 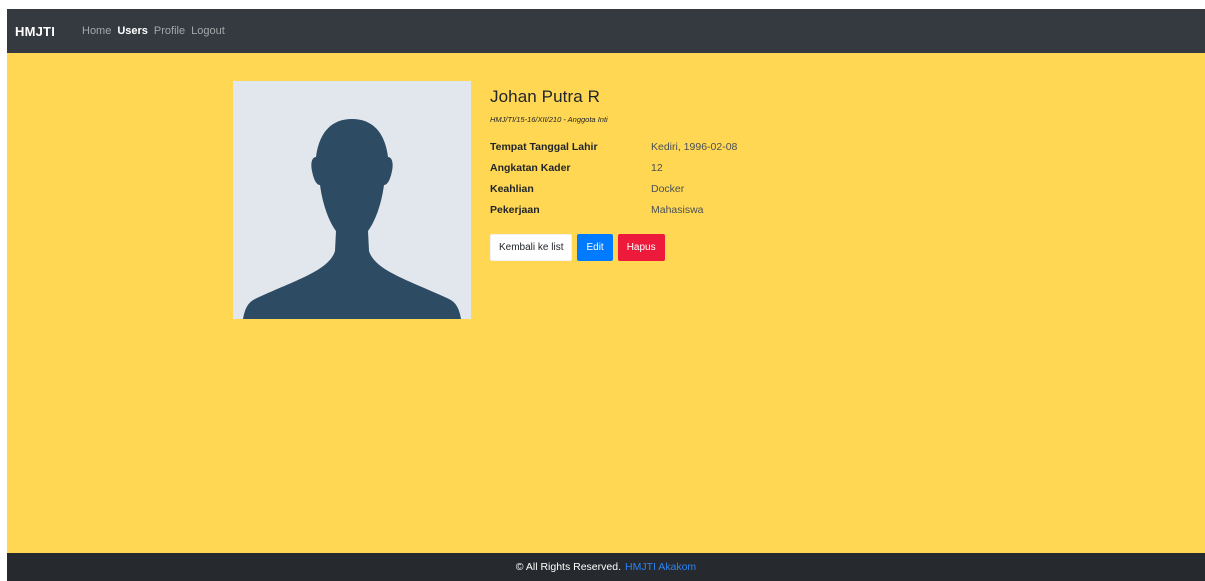 I want to click on field-label: Angkatan Kader, so click(x=530, y=167).